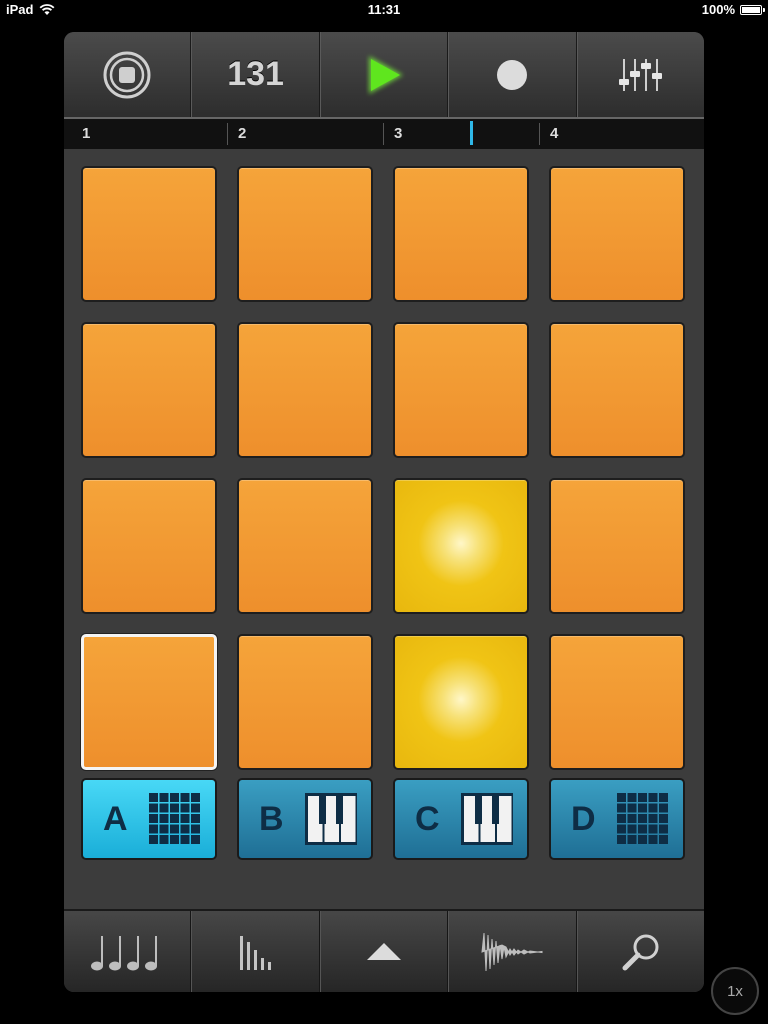 This screenshot has width=768, height=1024. I want to click on up-arrow-icon, so click(384, 951).